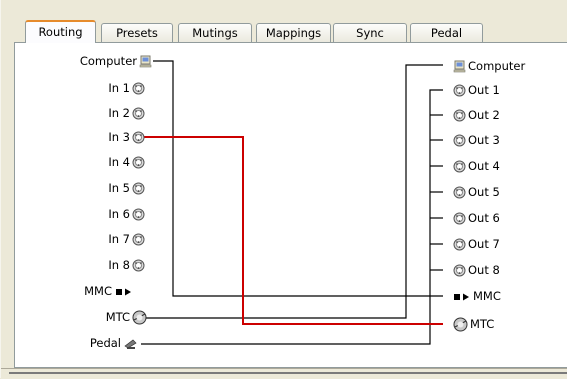 The width and height of the screenshot is (567, 379). Describe the element at coordinates (487, 296) in the screenshot. I see `output-label: MMC` at that location.